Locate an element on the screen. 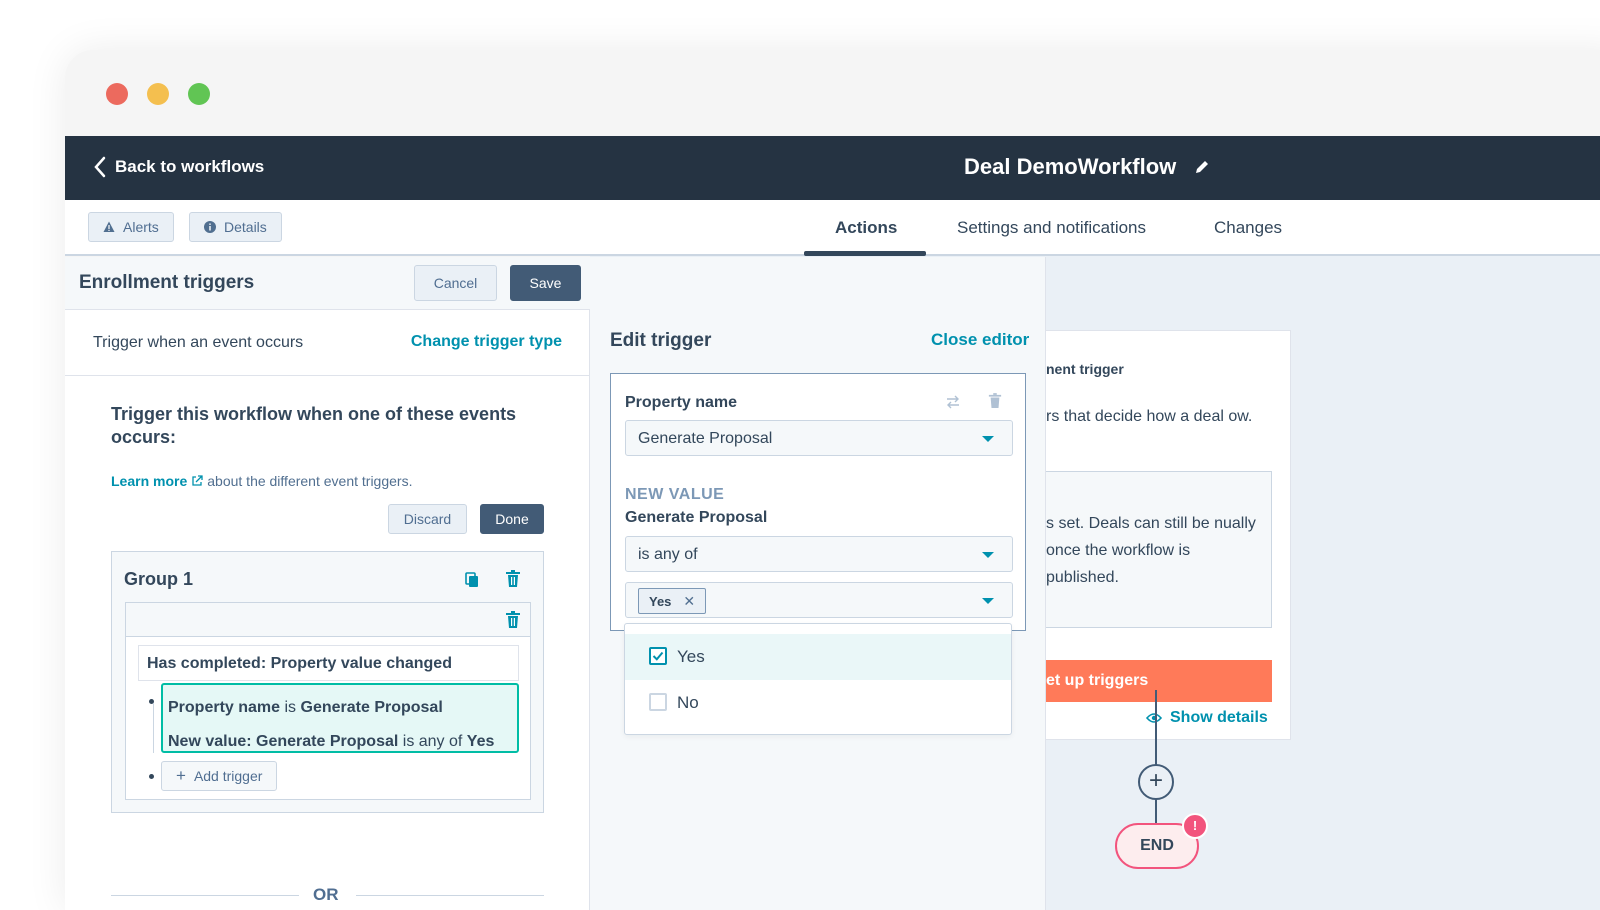 The width and height of the screenshot is (1600, 910). bullet is located at coordinates (151, 776).